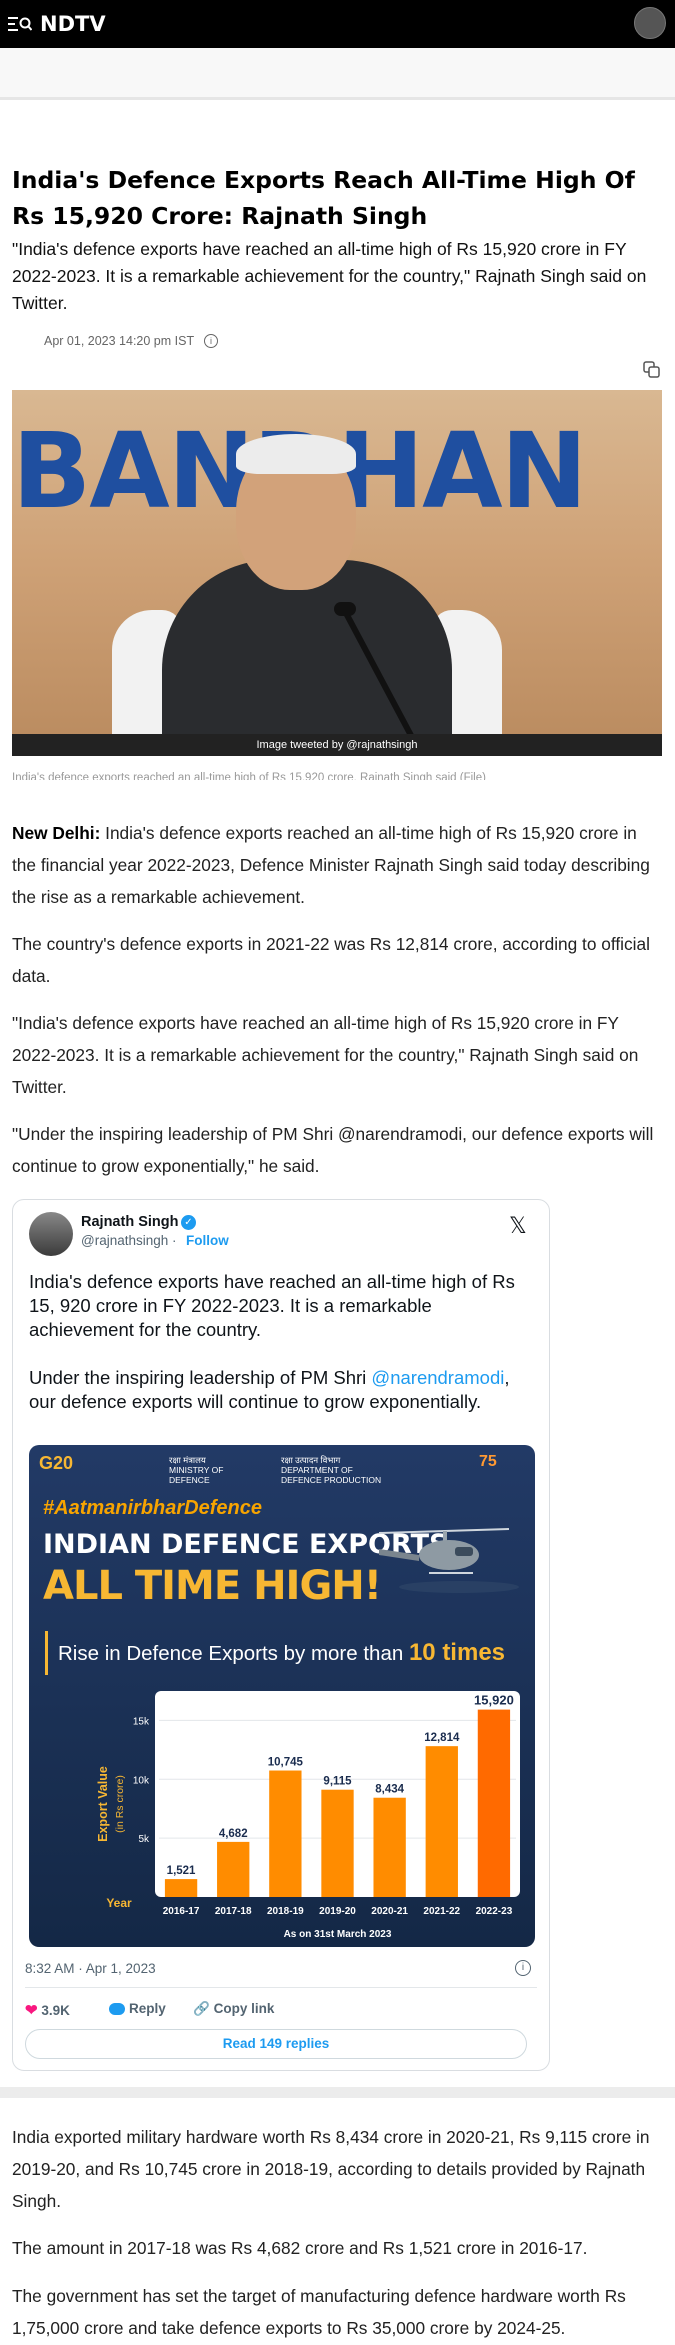  Describe the element at coordinates (56, 833) in the screenshot. I see `dateline-place: New Delhi:` at that location.